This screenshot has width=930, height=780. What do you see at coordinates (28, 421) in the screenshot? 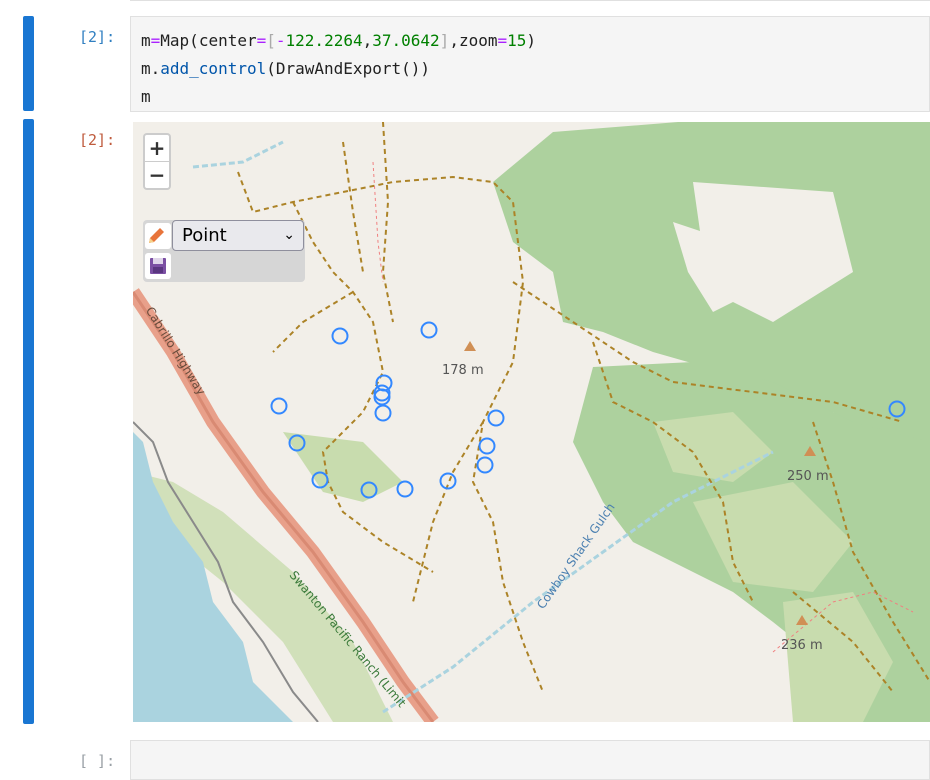
I see `output-selection-bar` at bounding box center [28, 421].